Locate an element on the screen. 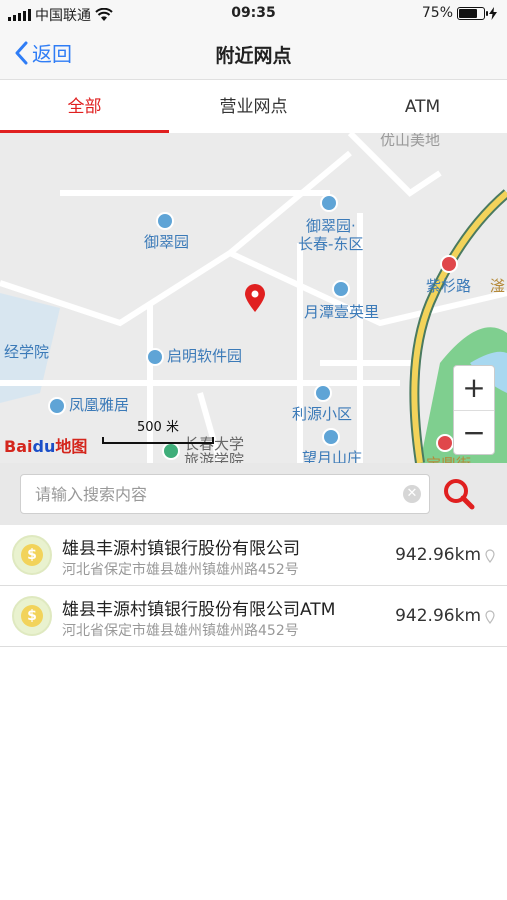 The height and width of the screenshot is (900, 507). navigation-bar: 返回 附近网点 is located at coordinates (253, 54).